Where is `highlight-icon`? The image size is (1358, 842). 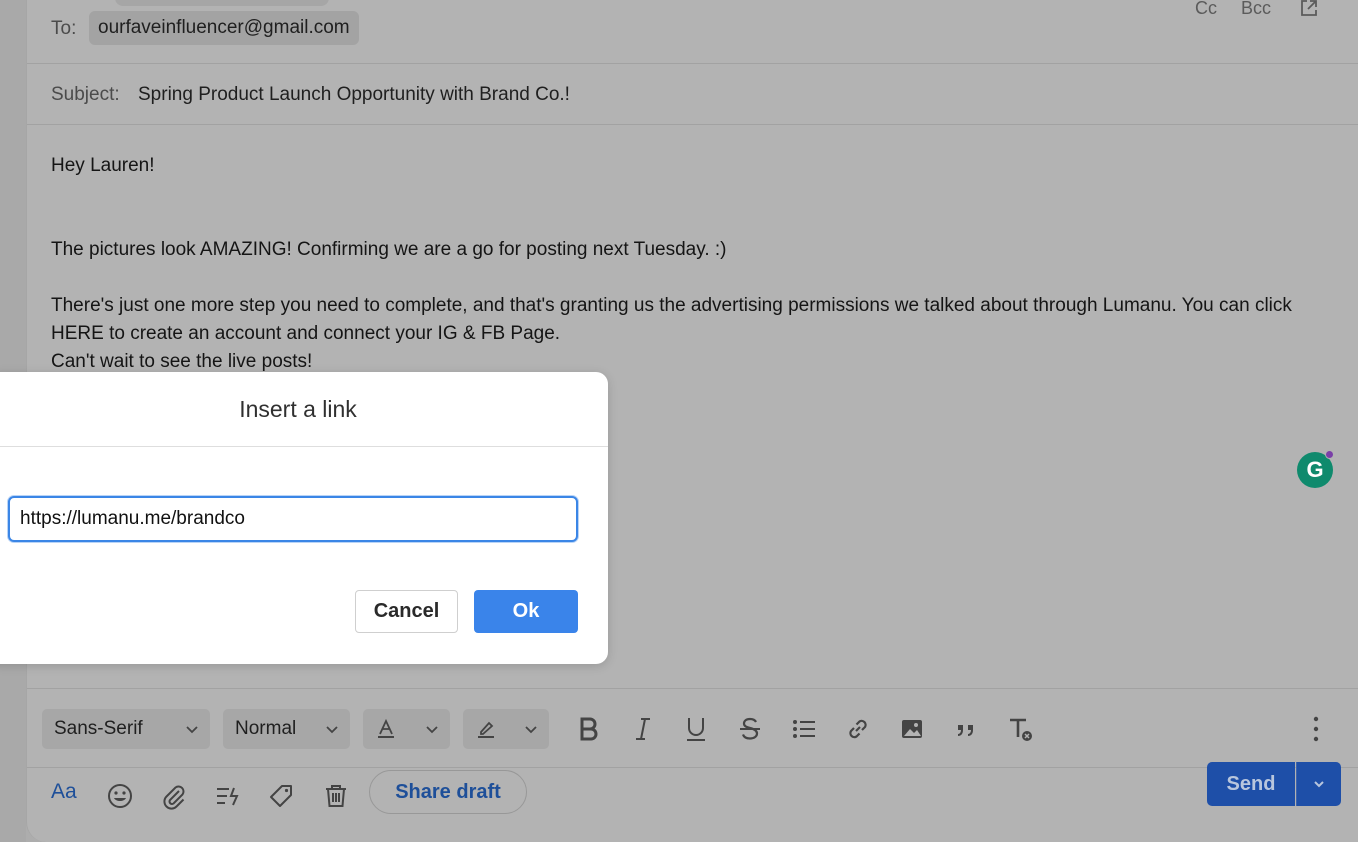 highlight-icon is located at coordinates (486, 729).